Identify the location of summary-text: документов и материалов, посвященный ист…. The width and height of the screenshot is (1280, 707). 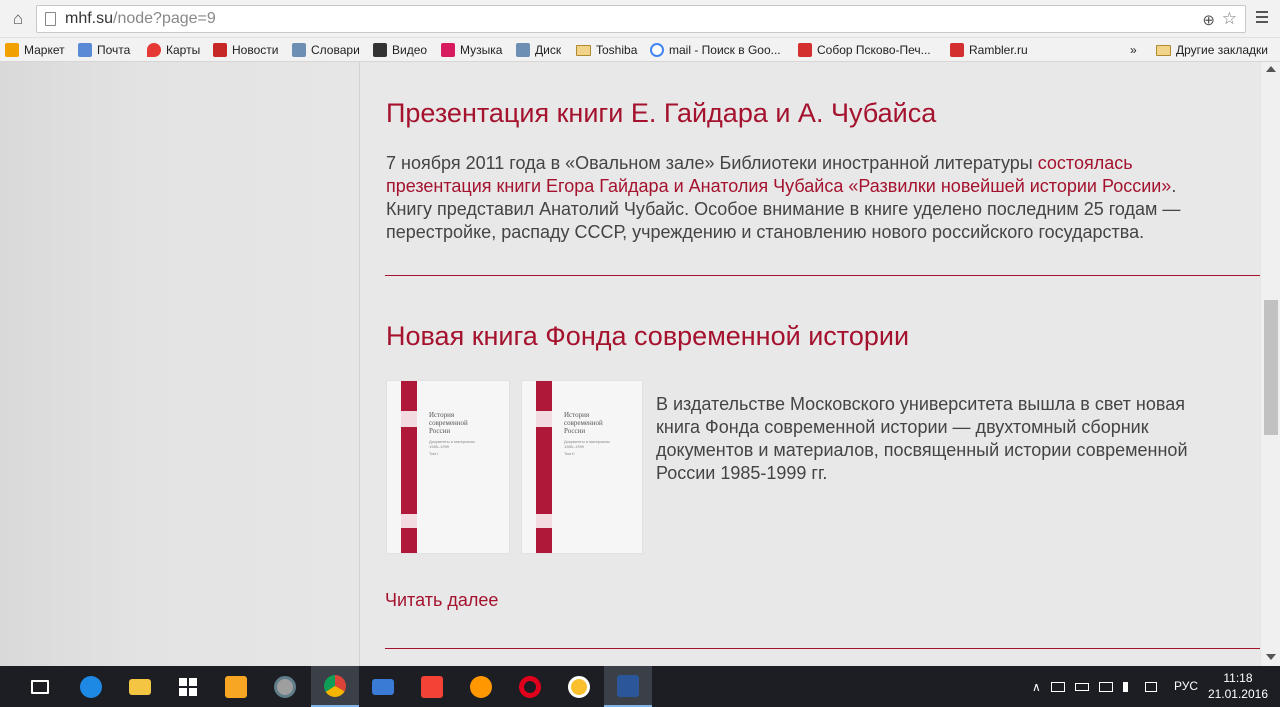
(922, 450).